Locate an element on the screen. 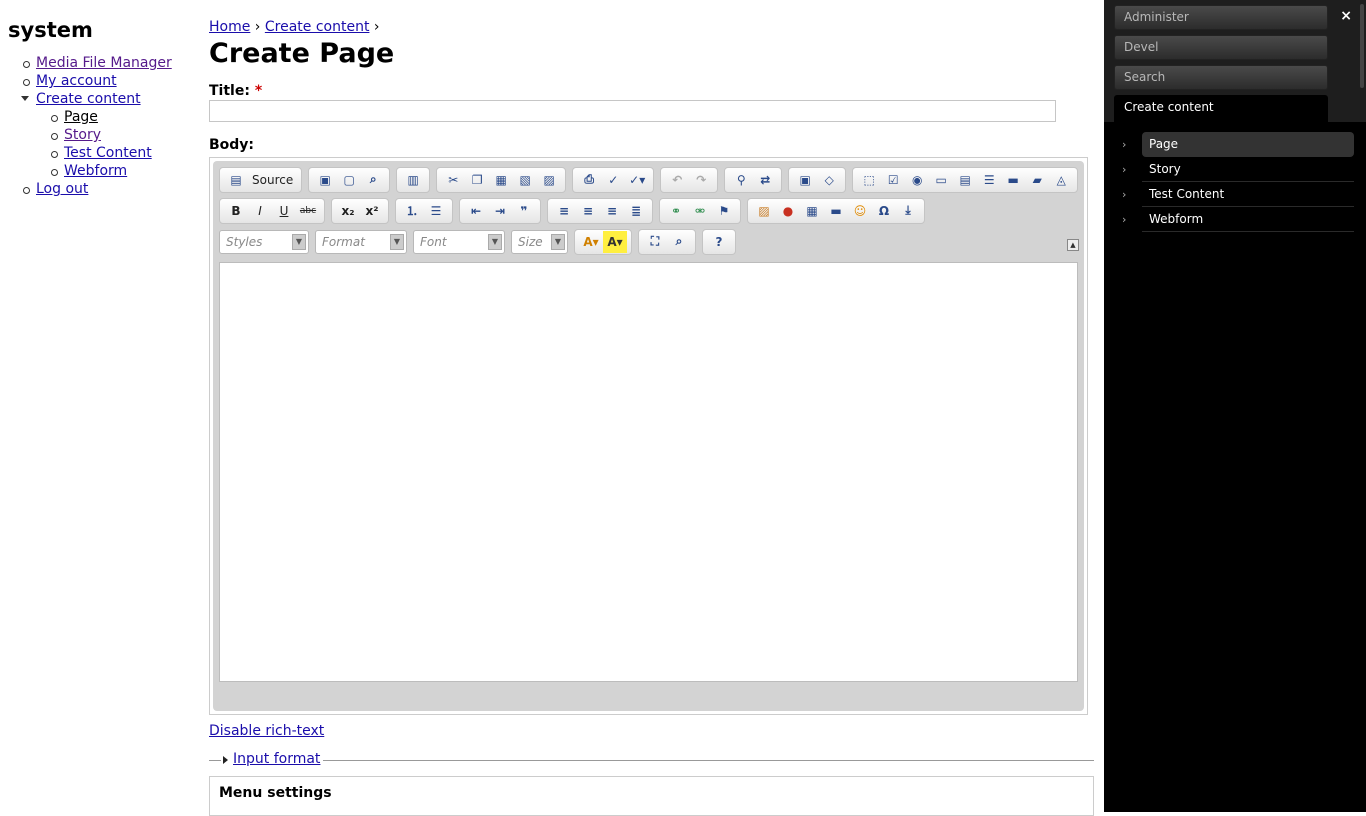  undo-icon: ↶ is located at coordinates (677, 180).